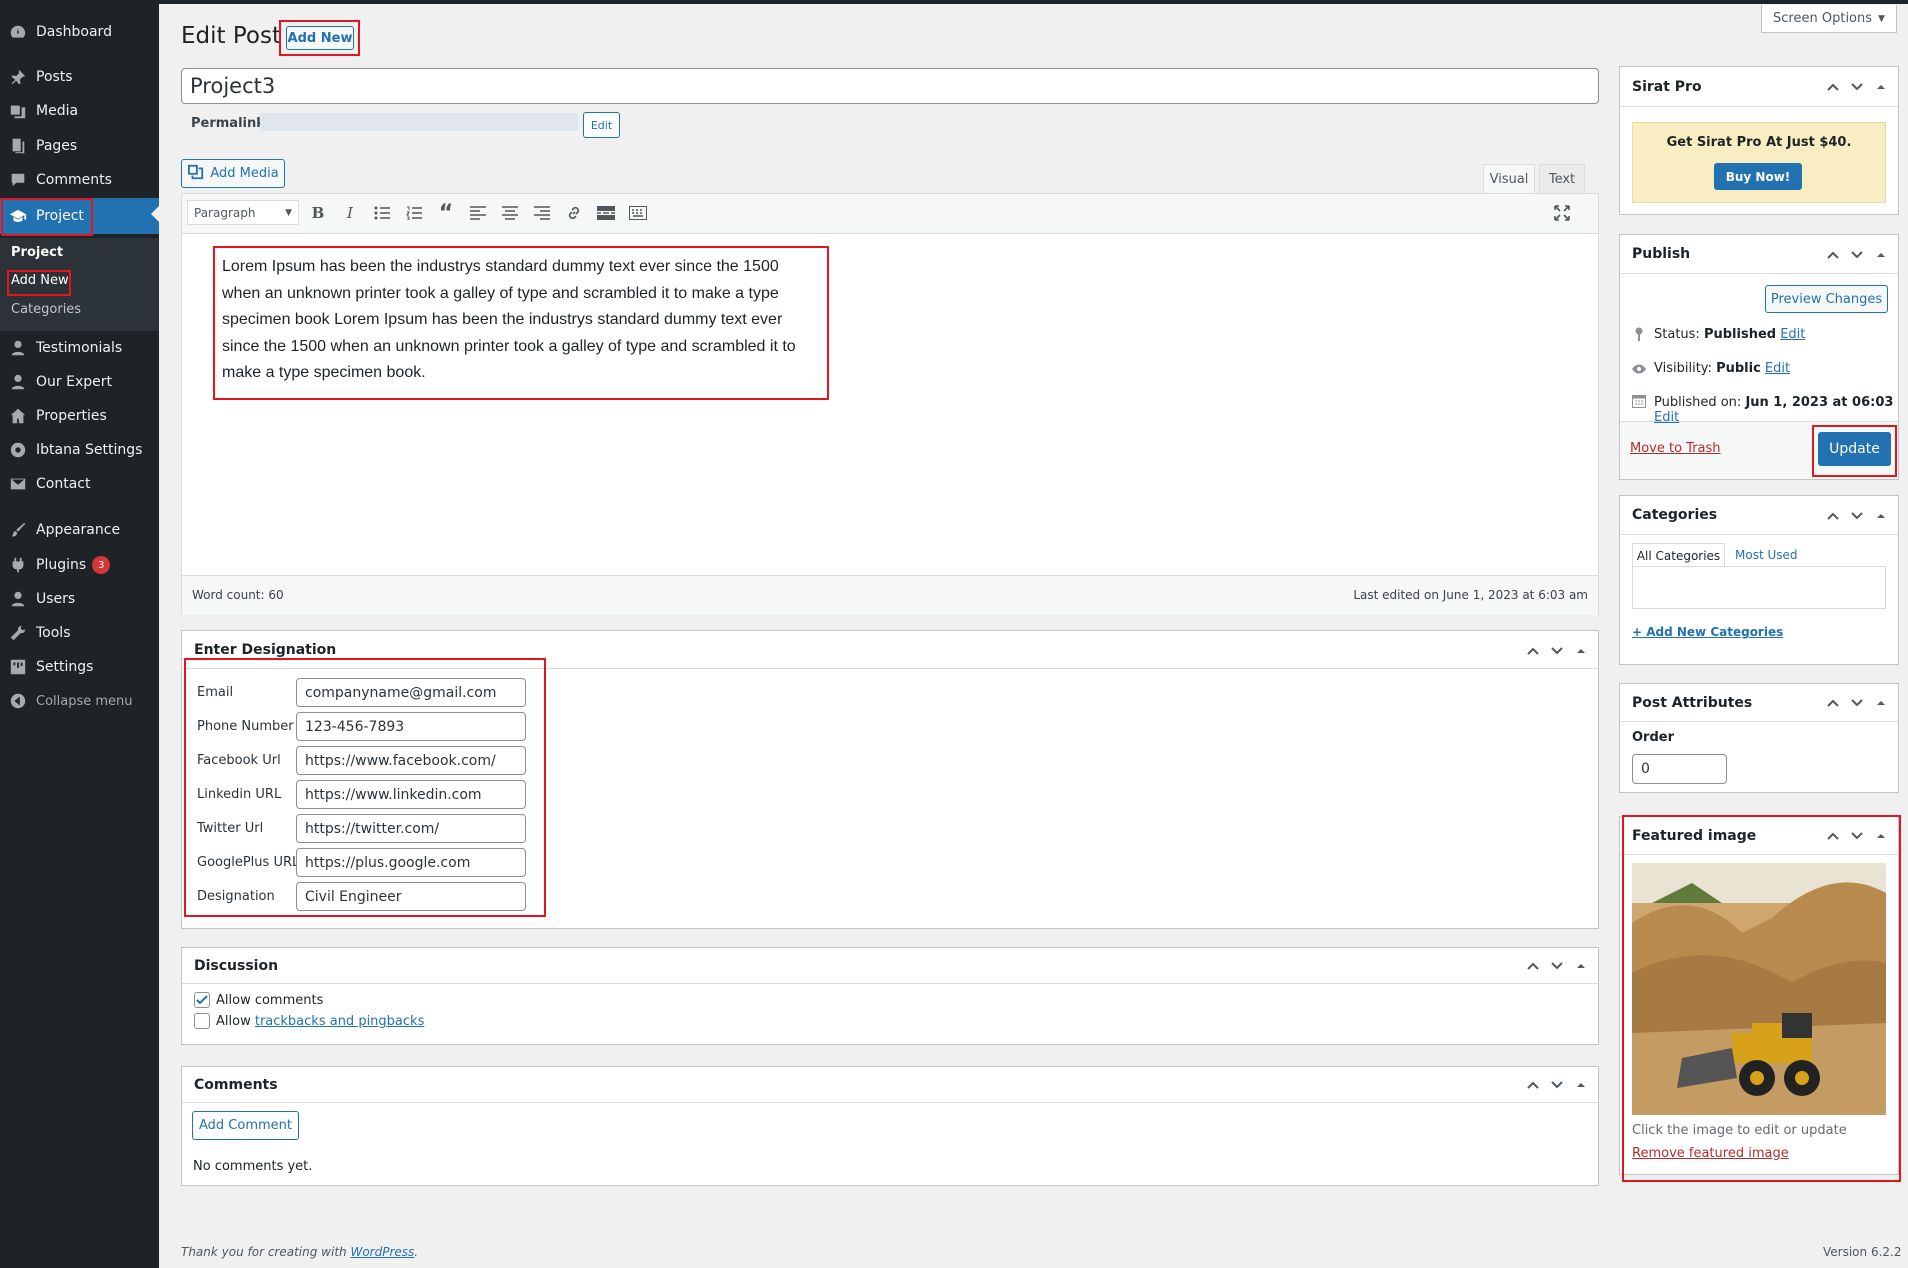 Image resolution: width=1908 pixels, height=1268 pixels. Describe the element at coordinates (1562, 213) in the screenshot. I see `fullscreen-icon` at that location.